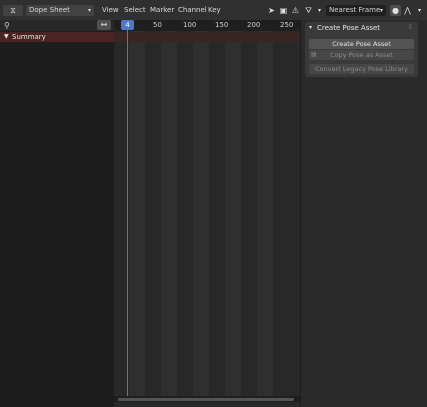  Describe the element at coordinates (310, 28) in the screenshot. I see `panel-collapse-icon: ▾` at that location.